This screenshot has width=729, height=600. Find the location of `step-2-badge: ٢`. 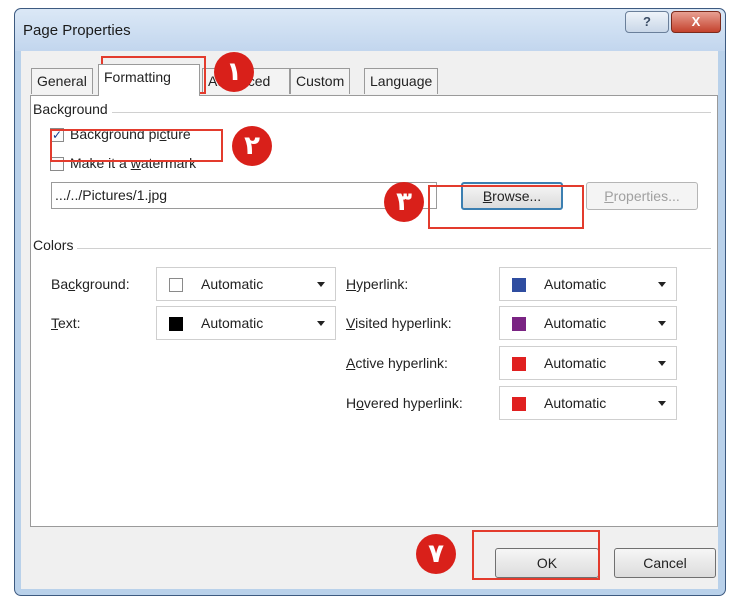

step-2-badge: ٢ is located at coordinates (252, 146).